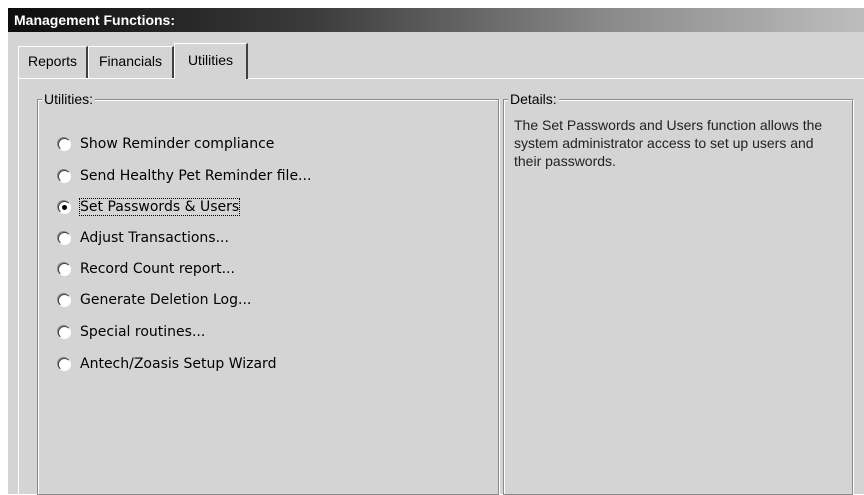  I want to click on radio-set-passwords-users: Set Passwords & Users, so click(149, 207).